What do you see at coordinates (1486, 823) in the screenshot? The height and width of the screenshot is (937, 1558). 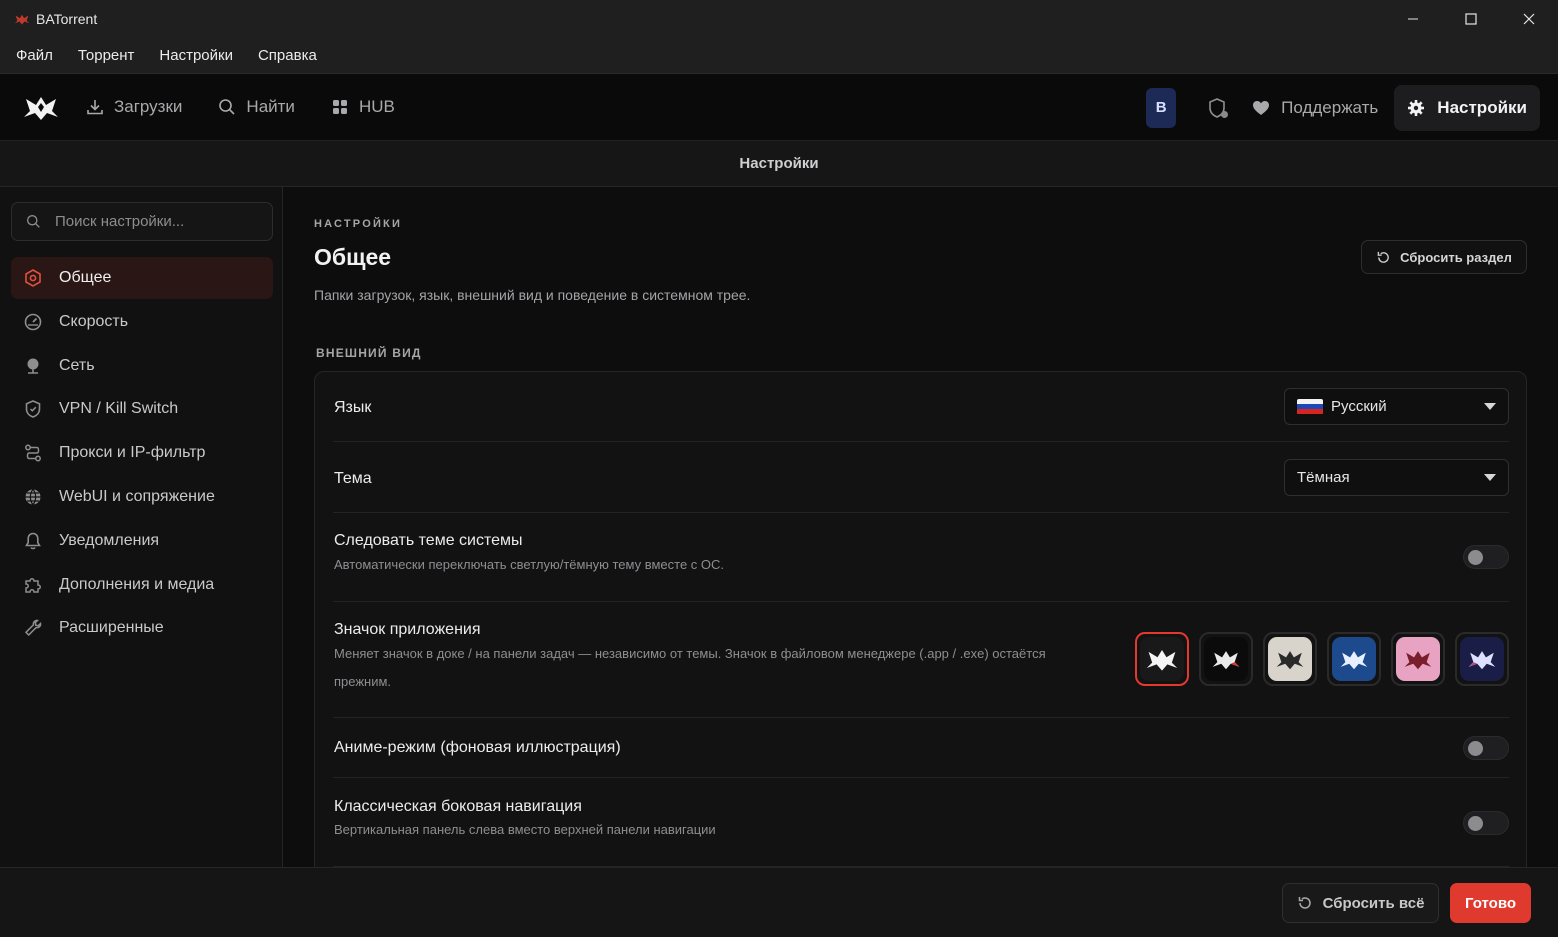 I see `classic-nav-toggle` at bounding box center [1486, 823].